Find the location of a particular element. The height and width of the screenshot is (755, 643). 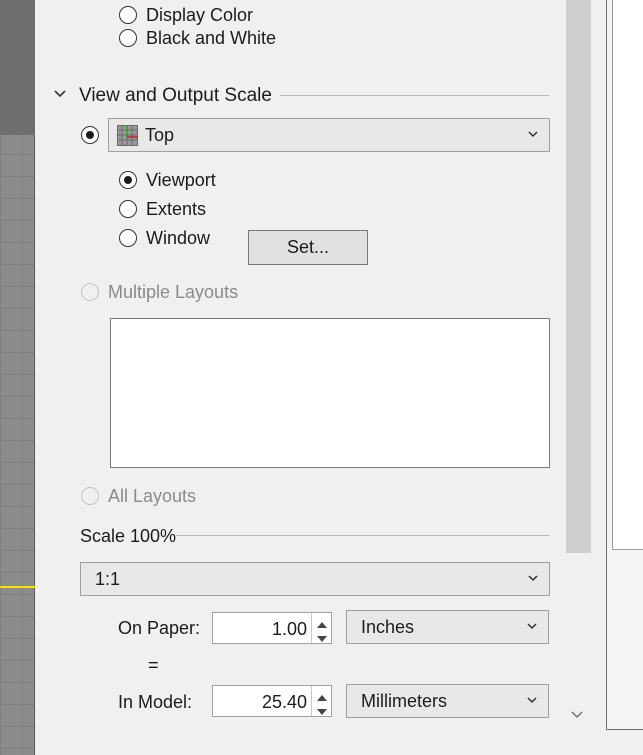

scale-ratio-value: 1:1 is located at coordinates (108, 579).